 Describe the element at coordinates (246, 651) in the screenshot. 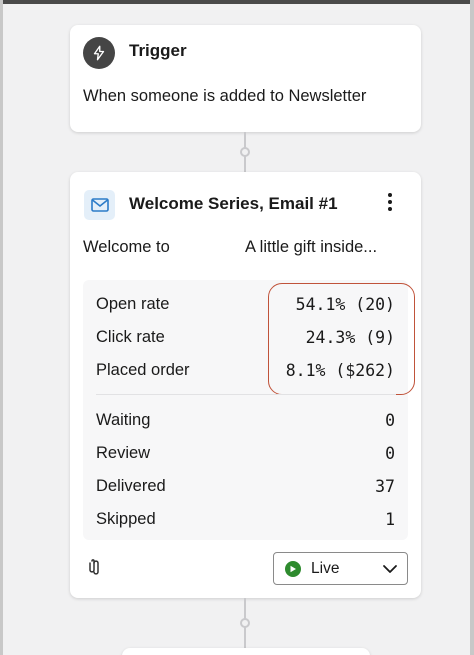

I see `next-step-card` at that location.